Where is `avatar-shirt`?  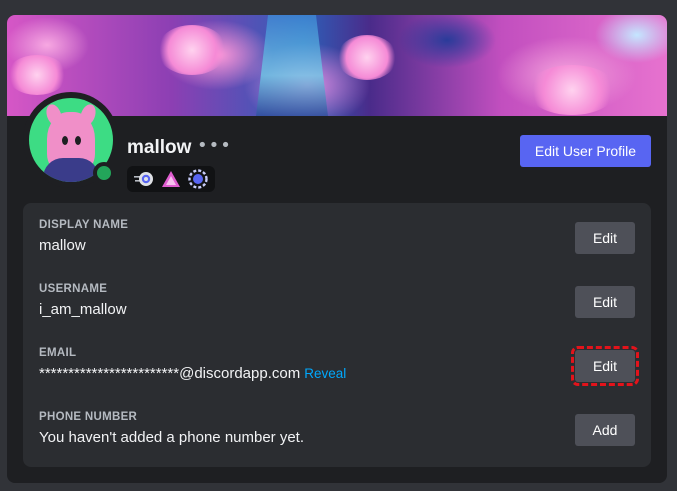
avatar-shirt is located at coordinates (71, 170).